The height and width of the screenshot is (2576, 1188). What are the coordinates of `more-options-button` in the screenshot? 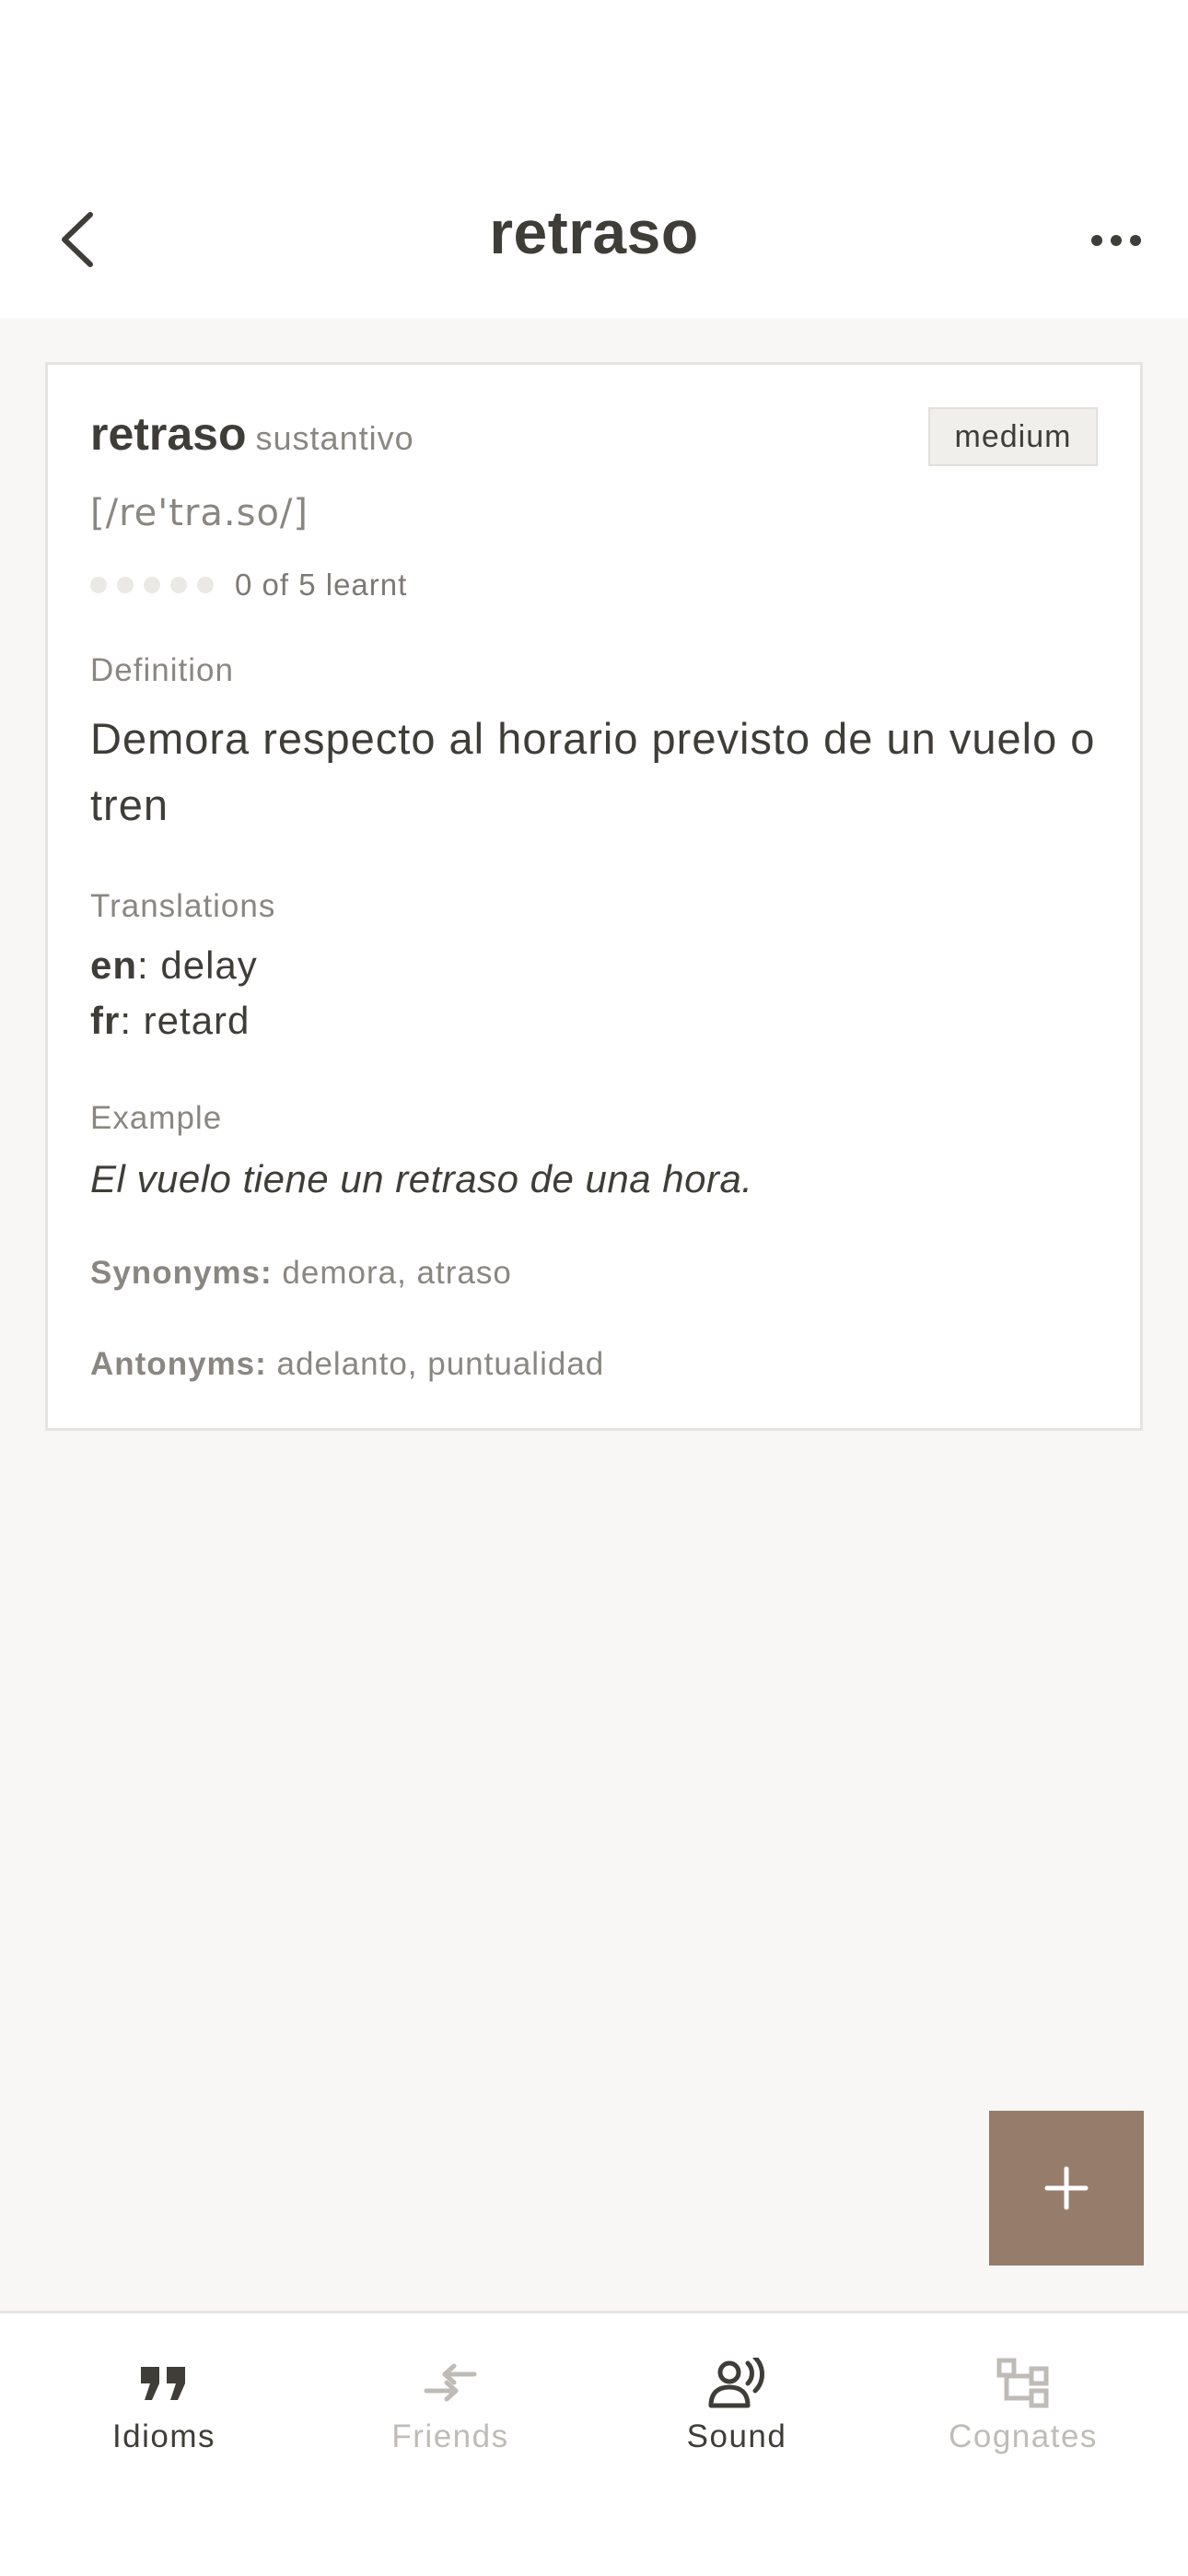 It's located at (1116, 240).